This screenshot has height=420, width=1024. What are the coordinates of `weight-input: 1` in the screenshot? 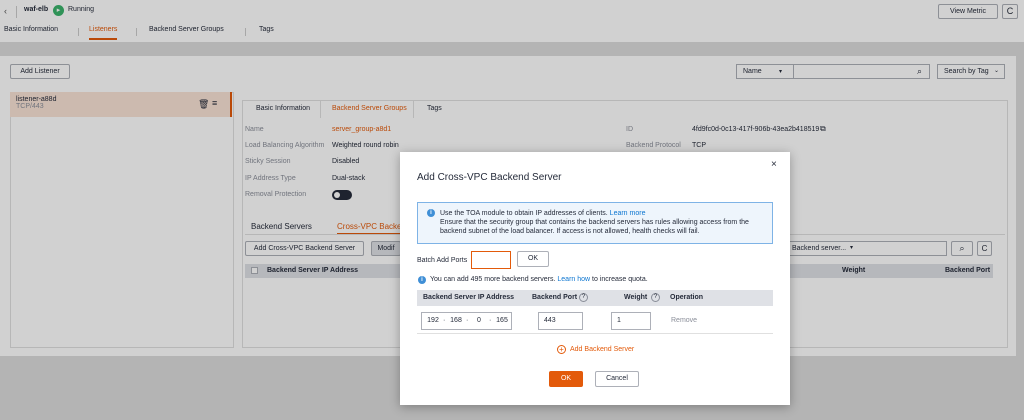 It's located at (631, 321).